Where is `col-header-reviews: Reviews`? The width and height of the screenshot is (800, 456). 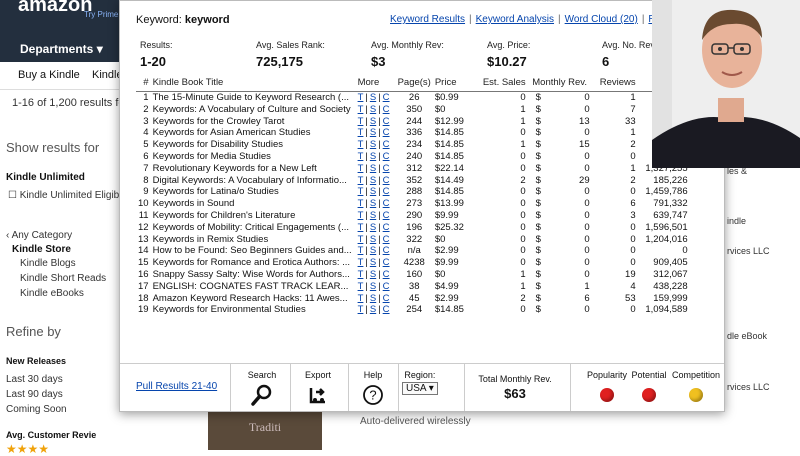
col-header-reviews: Reviews is located at coordinates (614, 83).